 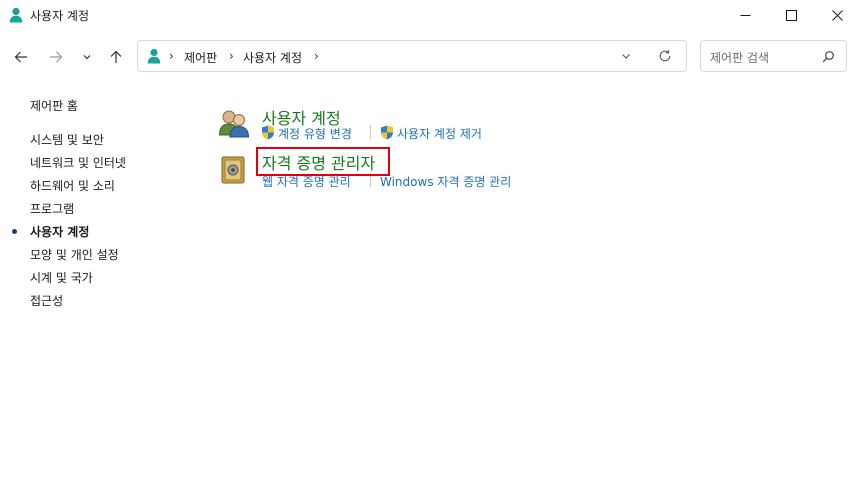 What do you see at coordinates (828, 56) in the screenshot?
I see `search-icon` at bounding box center [828, 56].